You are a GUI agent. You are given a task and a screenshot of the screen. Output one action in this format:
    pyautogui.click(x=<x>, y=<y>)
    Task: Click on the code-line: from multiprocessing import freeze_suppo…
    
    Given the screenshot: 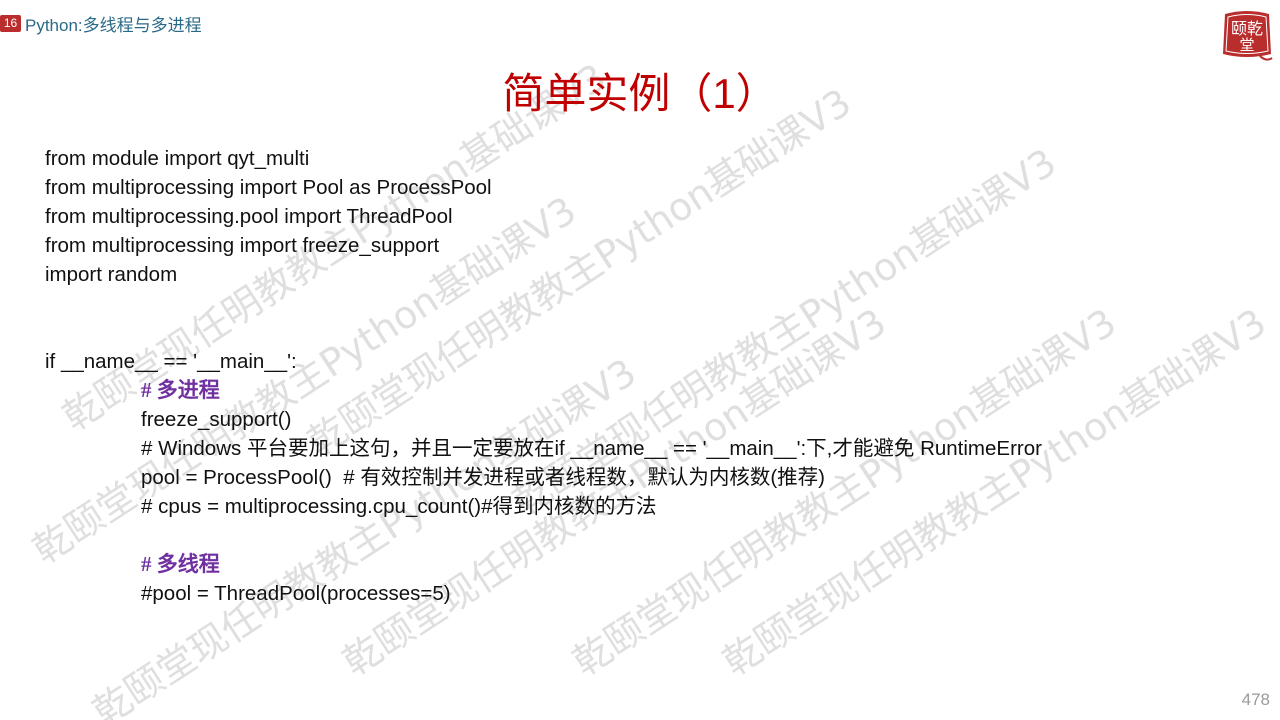 What is the action you would take?
    pyautogui.click(x=242, y=245)
    